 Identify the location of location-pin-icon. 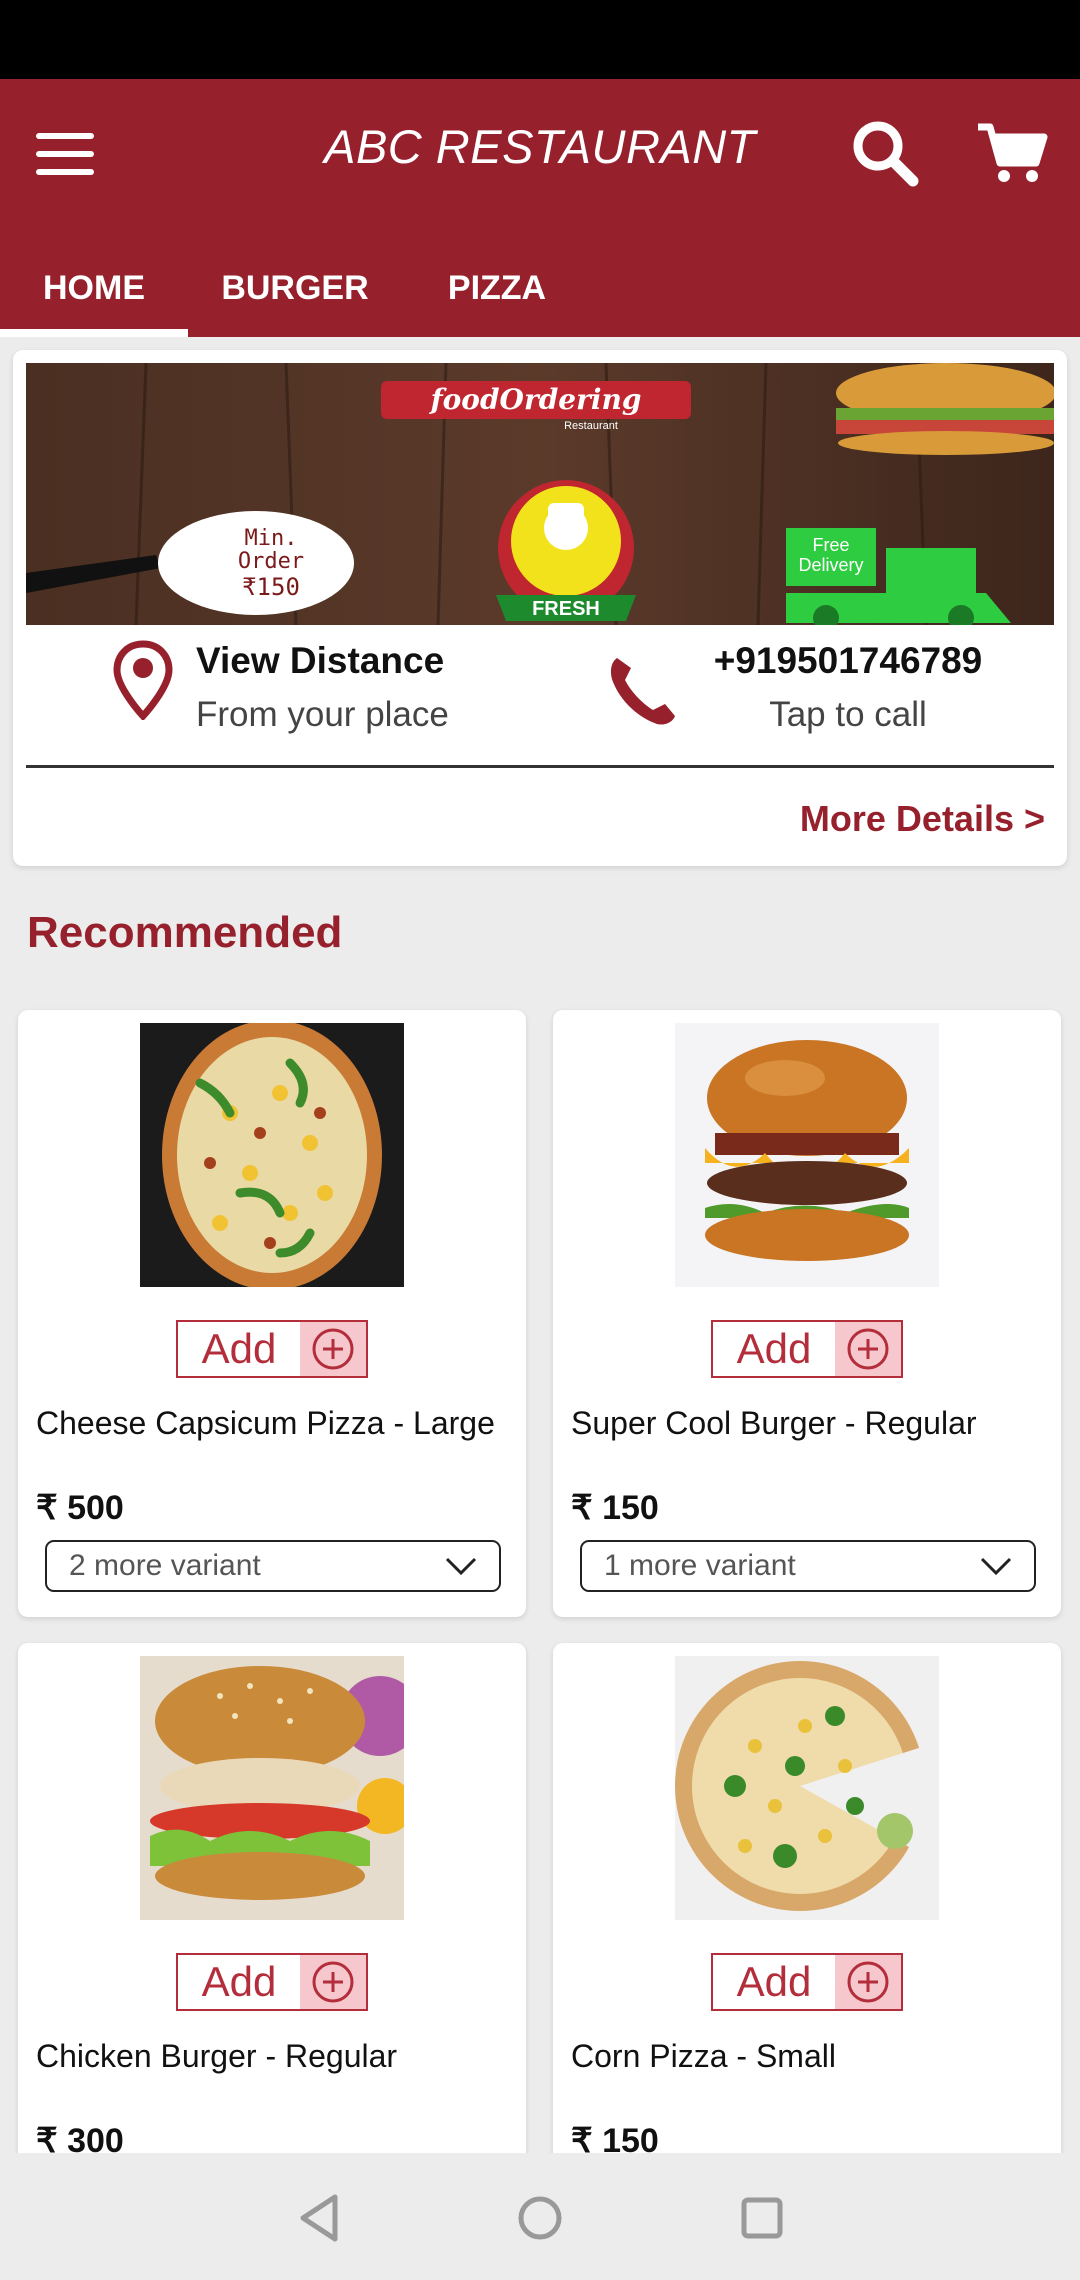
(143, 681).